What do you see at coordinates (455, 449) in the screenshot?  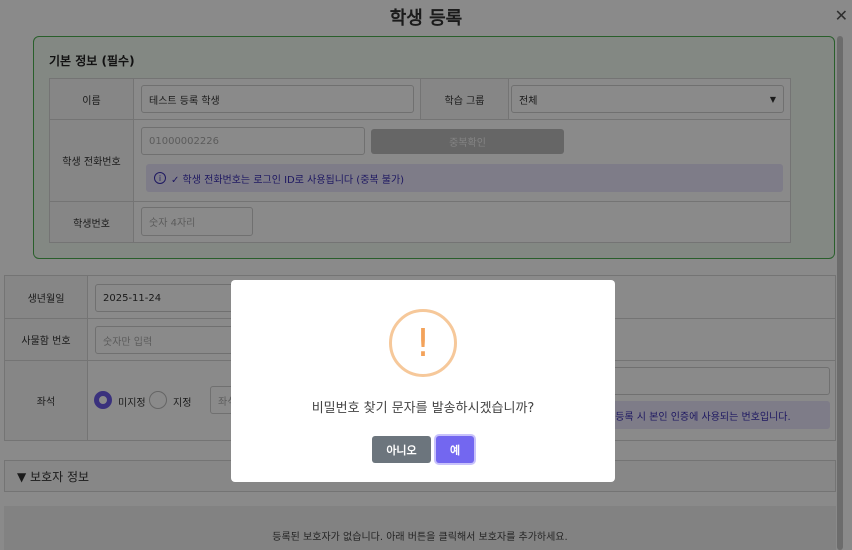 I see `confirm-button: 예` at bounding box center [455, 449].